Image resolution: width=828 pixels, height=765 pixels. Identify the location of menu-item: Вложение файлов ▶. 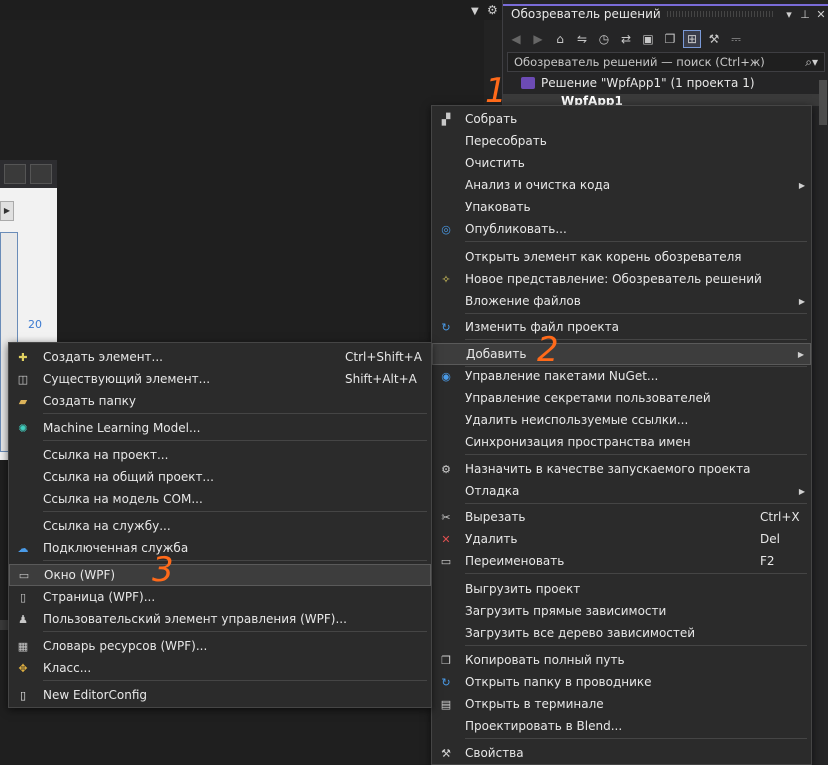
(621, 301).